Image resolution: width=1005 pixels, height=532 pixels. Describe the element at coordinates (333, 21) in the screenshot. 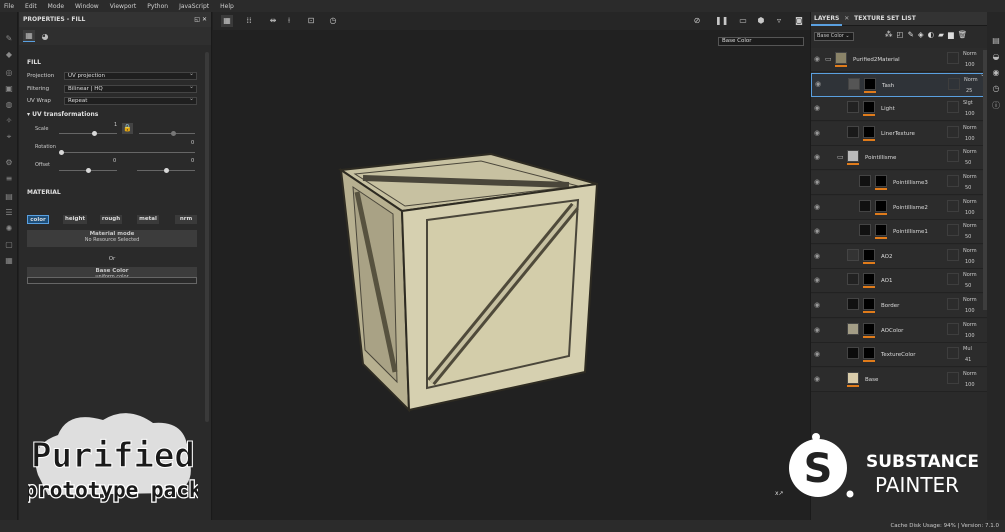

I see `history-icon: ◷` at that location.